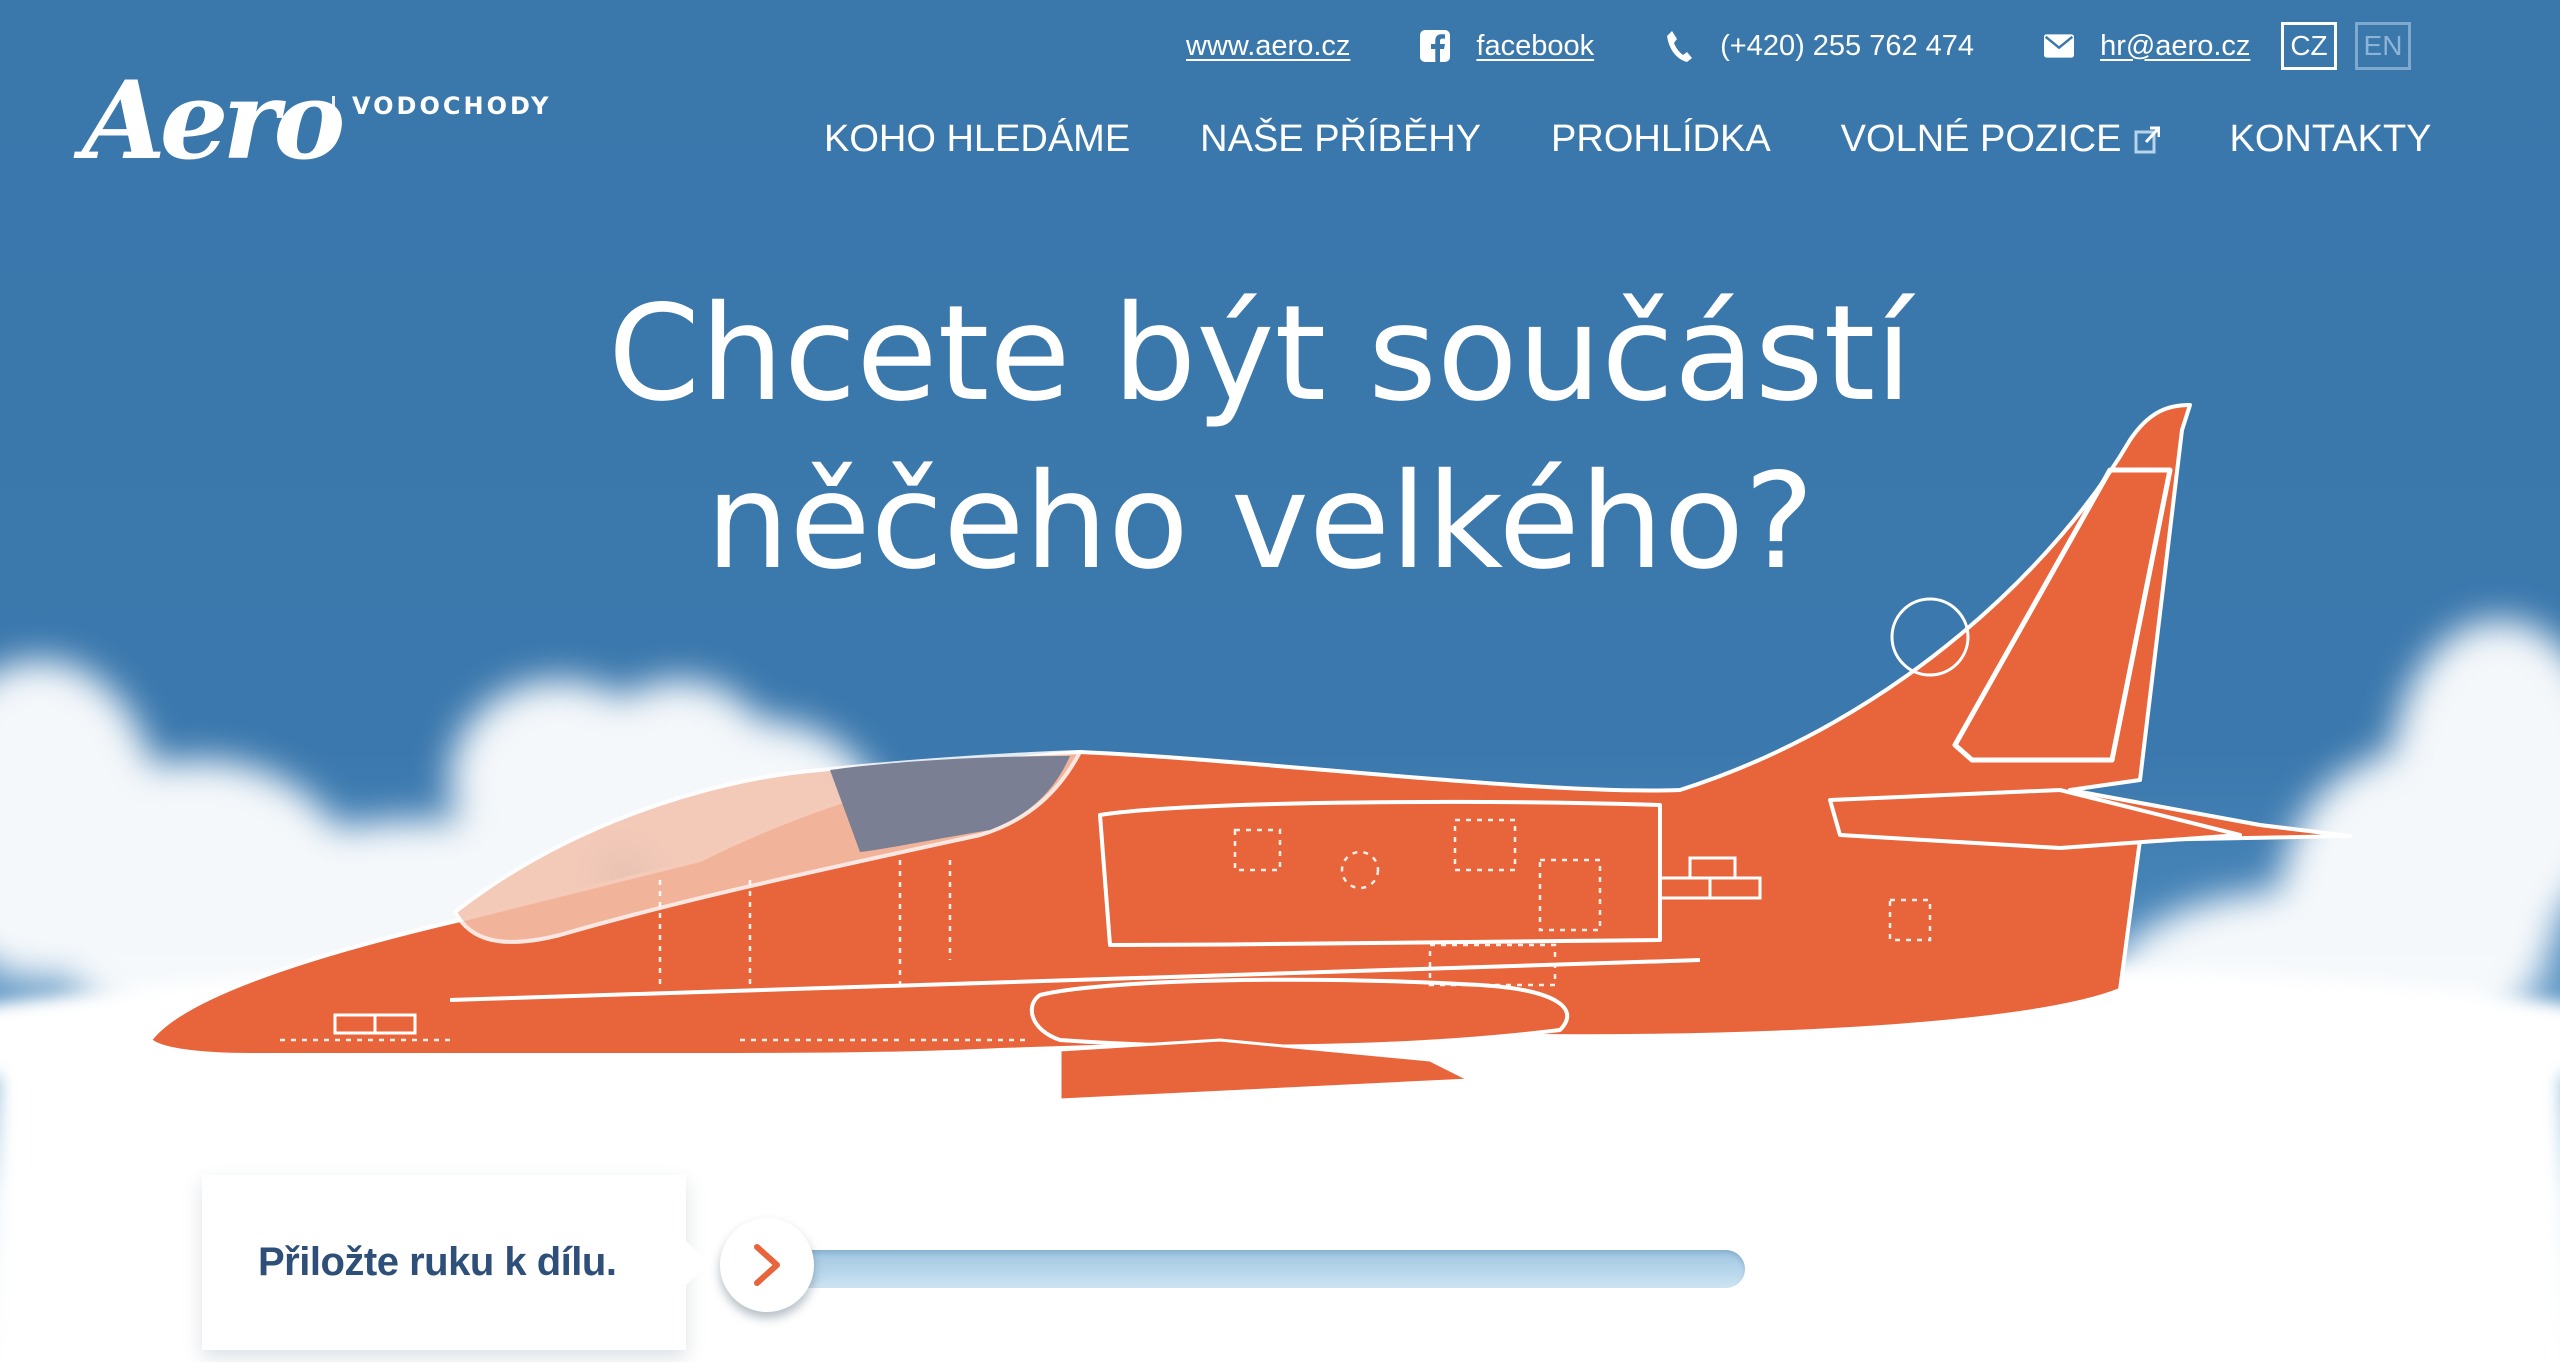 This screenshot has width=2560, height=1362. I want to click on cta-label: Přiložte ruku k dílu., so click(437, 1262).